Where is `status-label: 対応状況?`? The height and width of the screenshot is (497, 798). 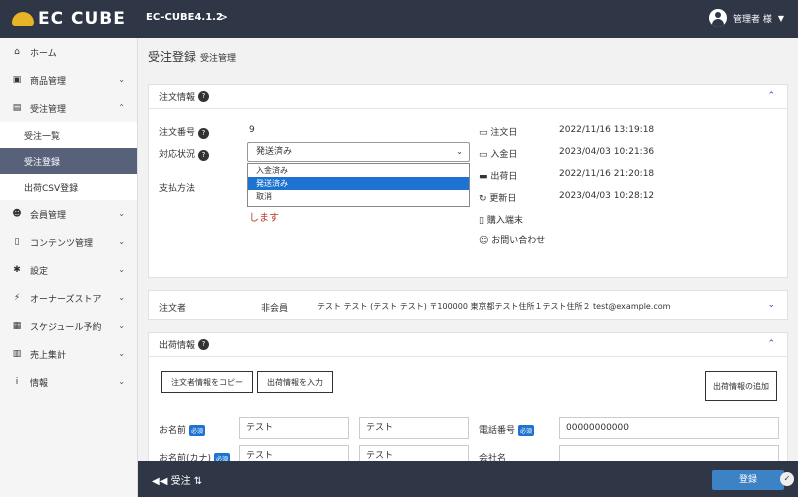
status-label: 対応状況? is located at coordinates (184, 154).